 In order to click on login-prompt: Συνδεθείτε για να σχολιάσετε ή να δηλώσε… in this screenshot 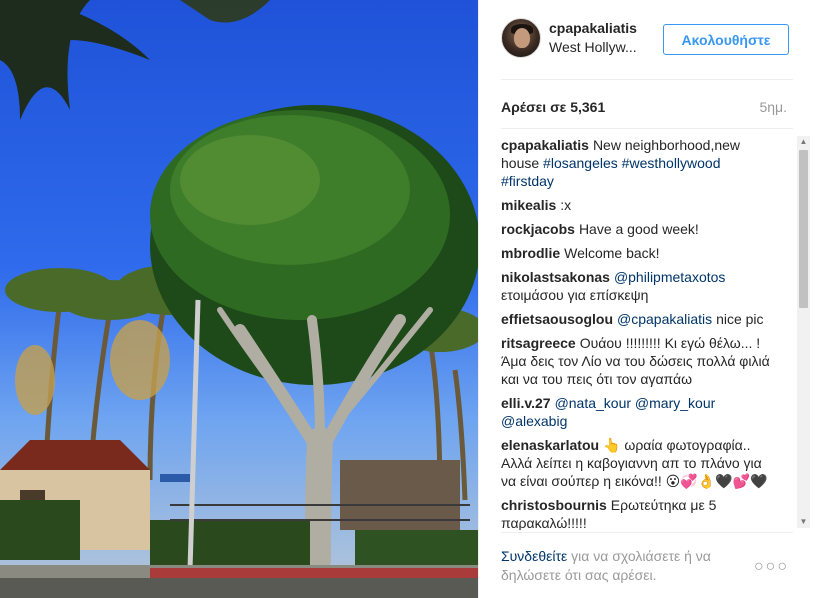, I will do `click(626, 566)`.